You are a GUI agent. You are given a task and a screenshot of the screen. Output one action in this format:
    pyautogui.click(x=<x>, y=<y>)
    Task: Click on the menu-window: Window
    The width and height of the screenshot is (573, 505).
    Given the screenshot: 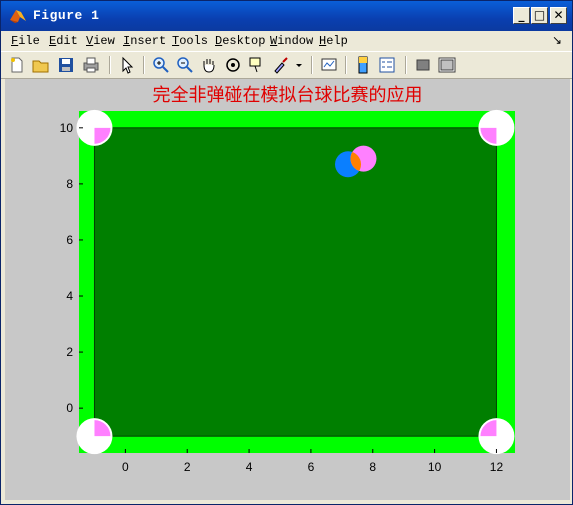 What is the action you would take?
    pyautogui.click(x=291, y=41)
    